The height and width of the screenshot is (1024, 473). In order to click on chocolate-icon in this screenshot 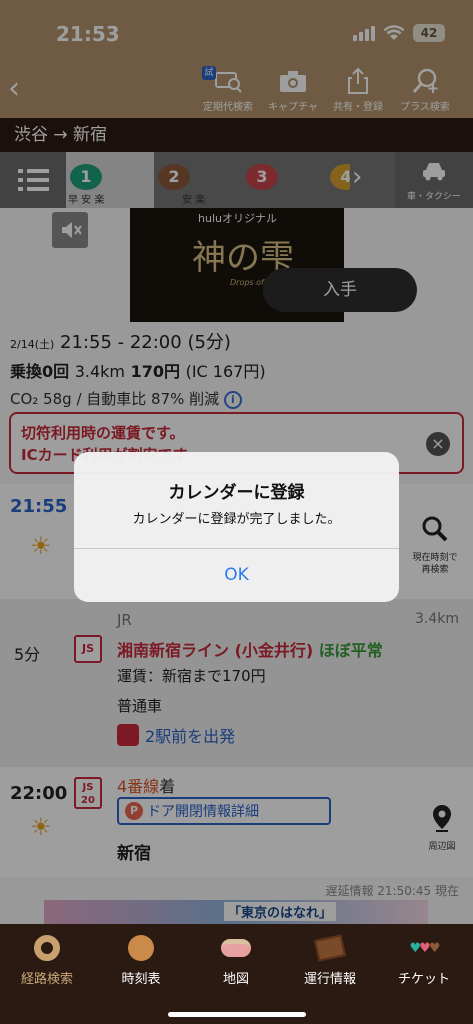, I will do `click(330, 948)`.